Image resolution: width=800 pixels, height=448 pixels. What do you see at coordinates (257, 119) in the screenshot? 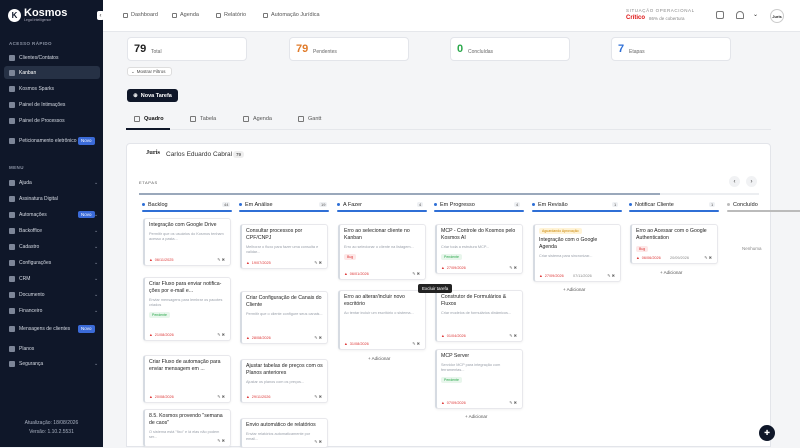
I see `tab-agenda: Agenda` at bounding box center [257, 119].